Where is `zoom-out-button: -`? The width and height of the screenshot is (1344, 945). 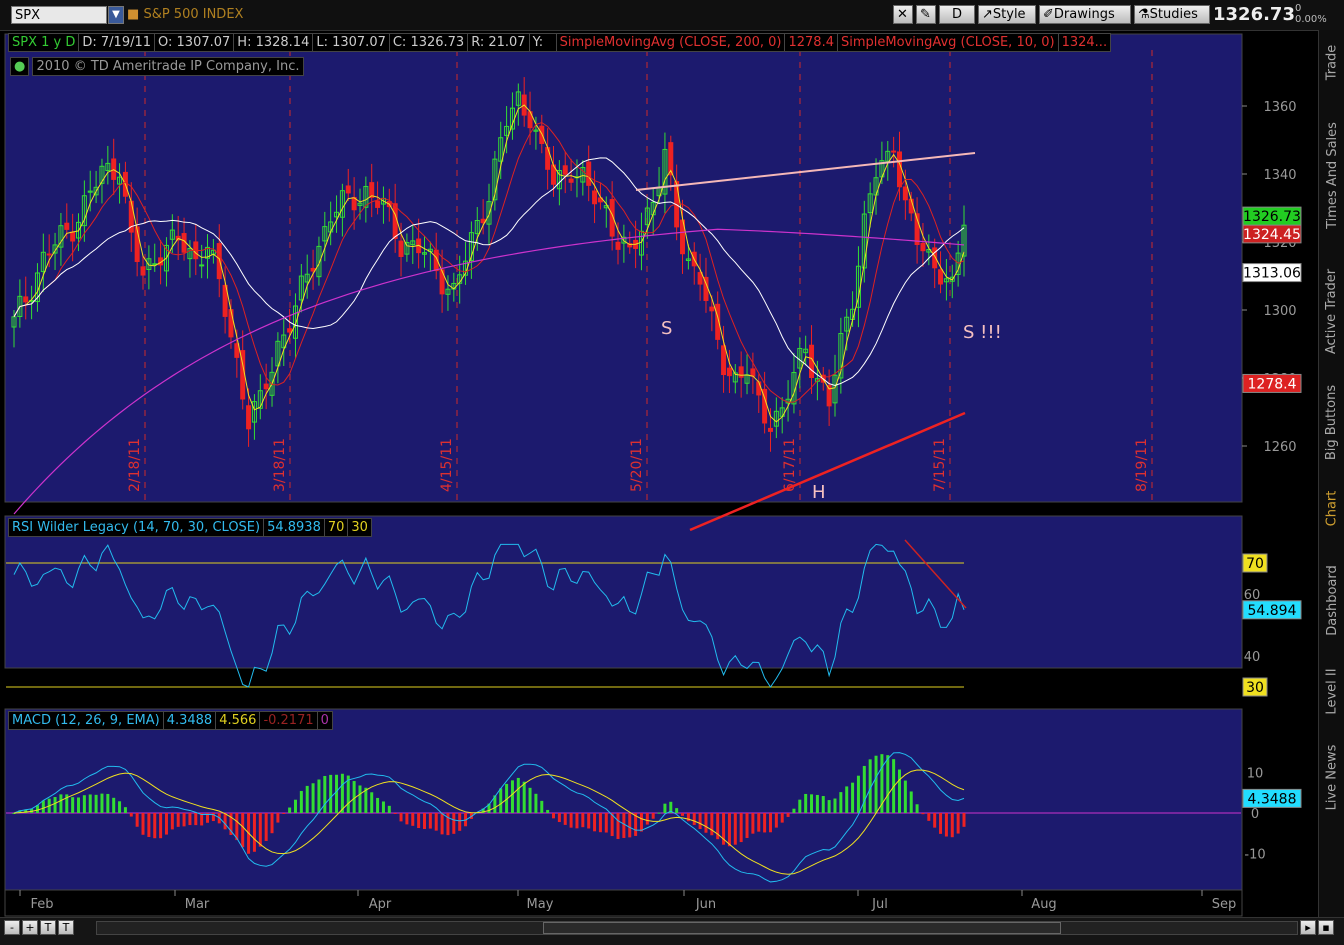
zoom-out-button: - is located at coordinates (12, 927).